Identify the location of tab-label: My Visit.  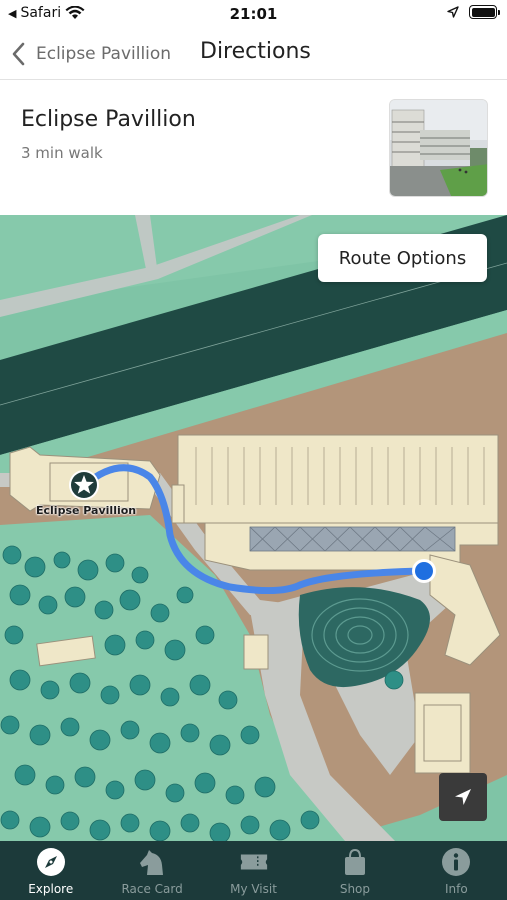
(253, 889).